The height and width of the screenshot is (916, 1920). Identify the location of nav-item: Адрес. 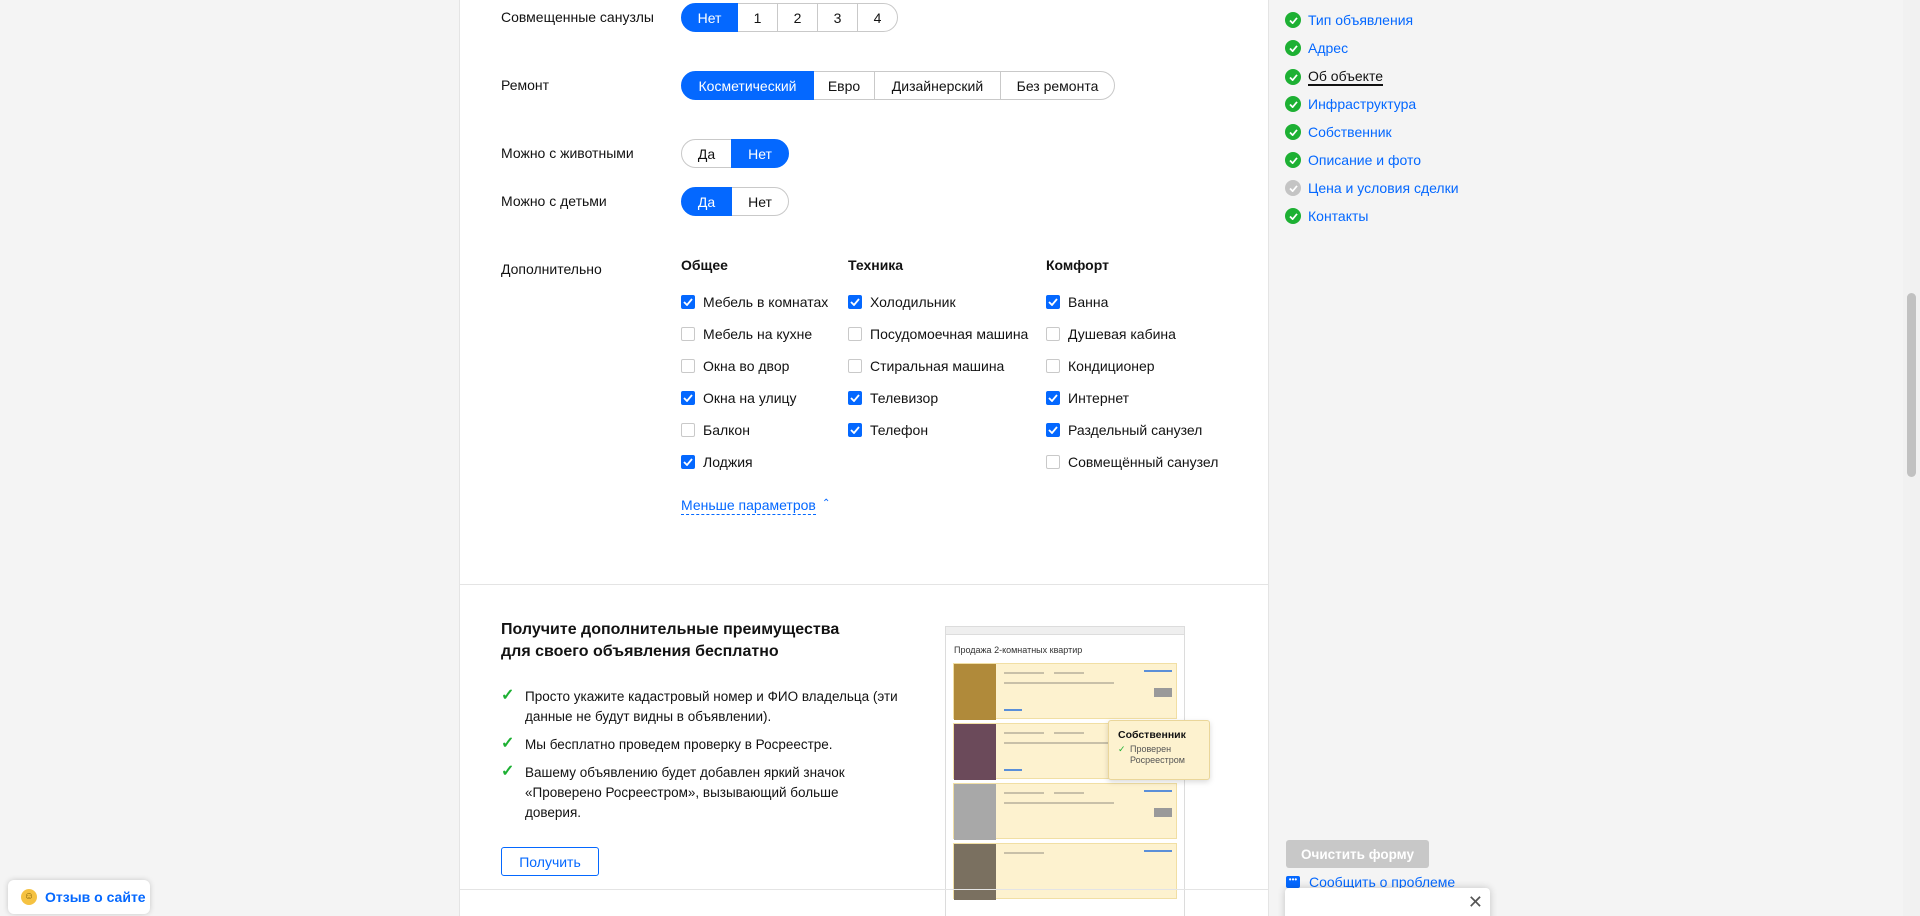
(1316, 48).